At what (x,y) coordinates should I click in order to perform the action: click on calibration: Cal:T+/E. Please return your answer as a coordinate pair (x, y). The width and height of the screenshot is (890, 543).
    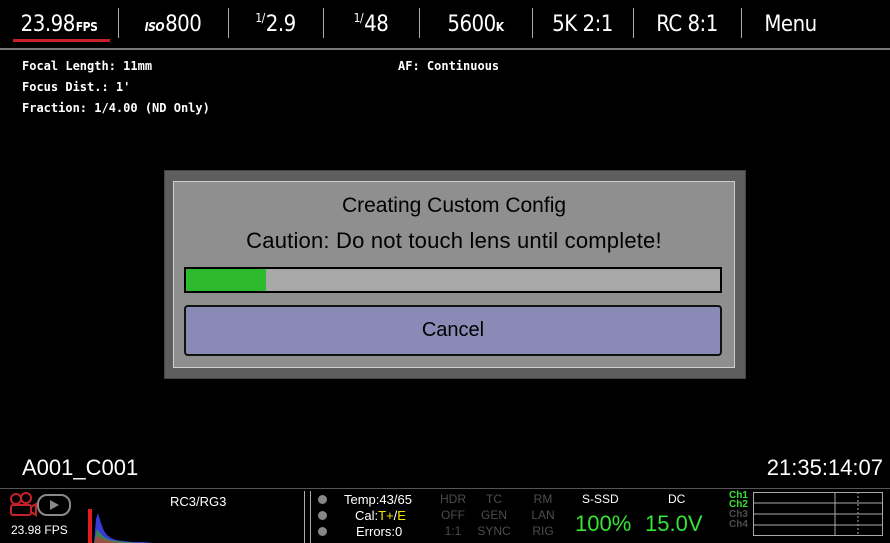
    Looking at the image, I should click on (380, 515).